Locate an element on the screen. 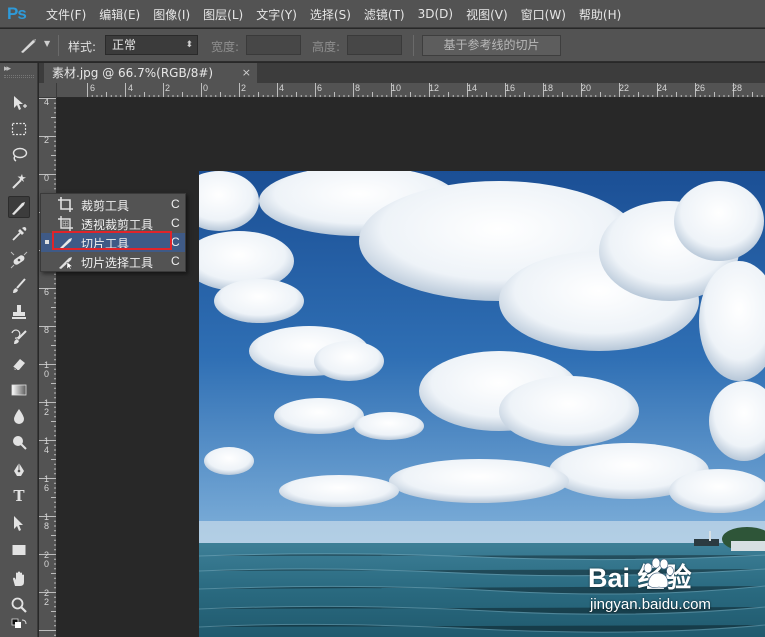 Image resolution: width=765 pixels, height=637 pixels. slices-from-guides-button: 基于参考线的切片 is located at coordinates (491, 45).